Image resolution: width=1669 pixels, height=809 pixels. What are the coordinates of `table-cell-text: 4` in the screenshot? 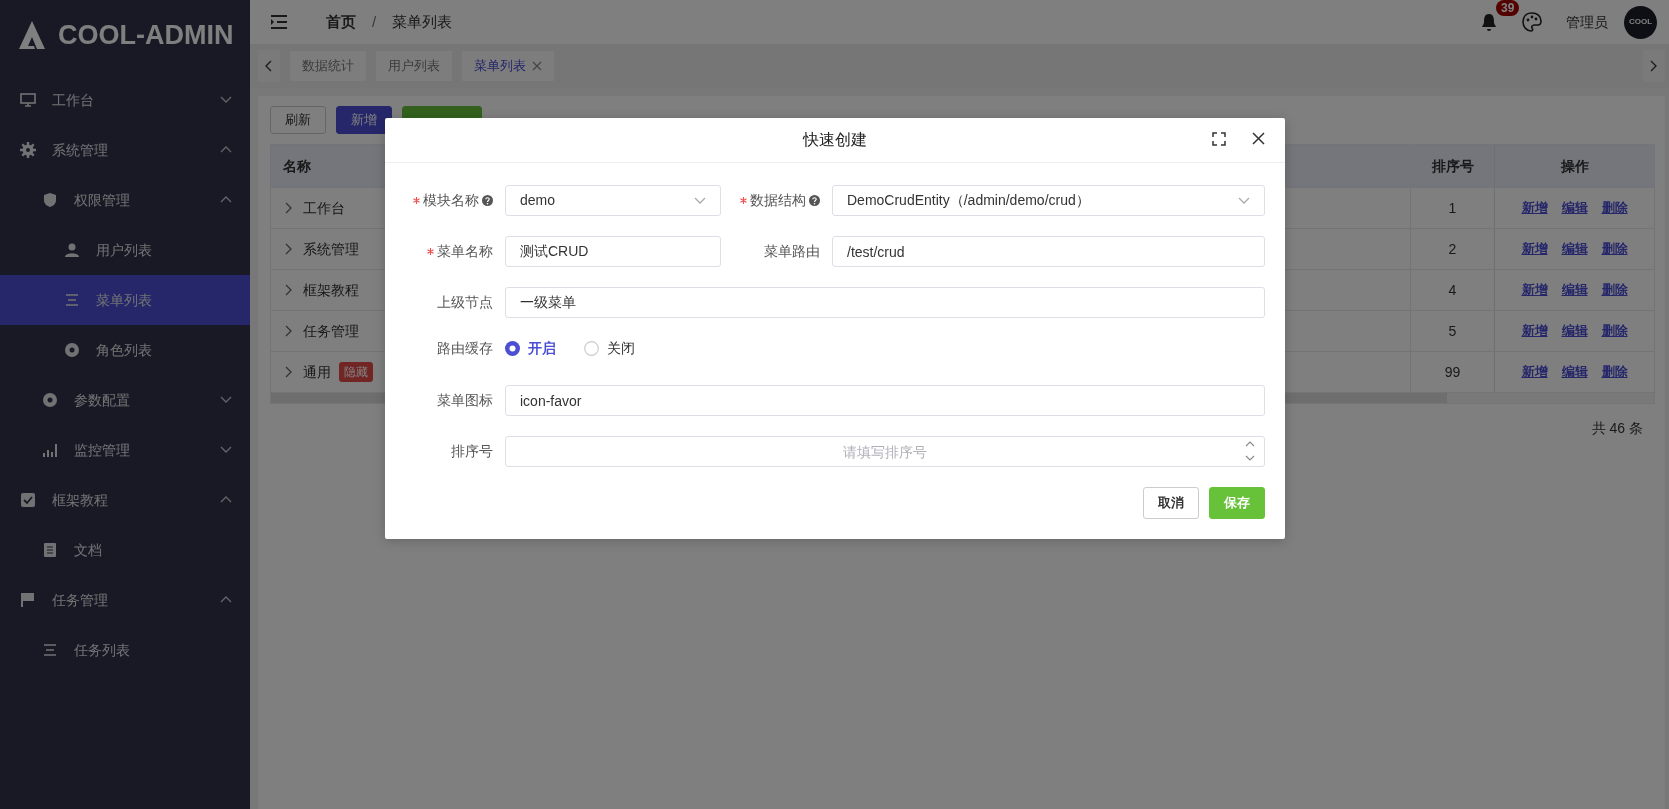 It's located at (1452, 290).